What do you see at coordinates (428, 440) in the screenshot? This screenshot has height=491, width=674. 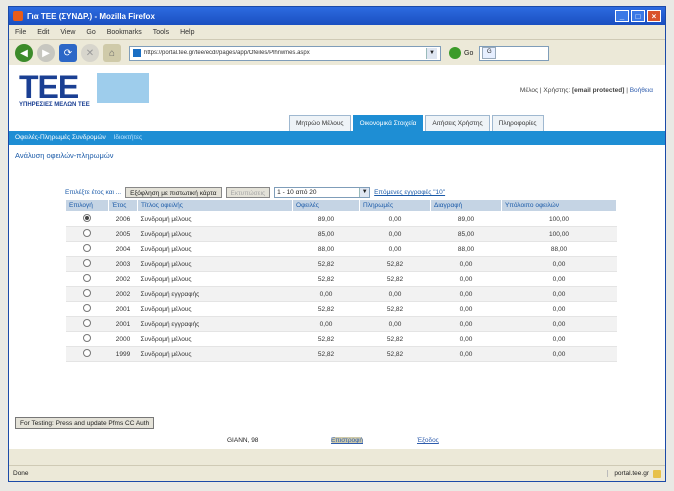 I see `footer-exit-link: Έξοδος` at bounding box center [428, 440].